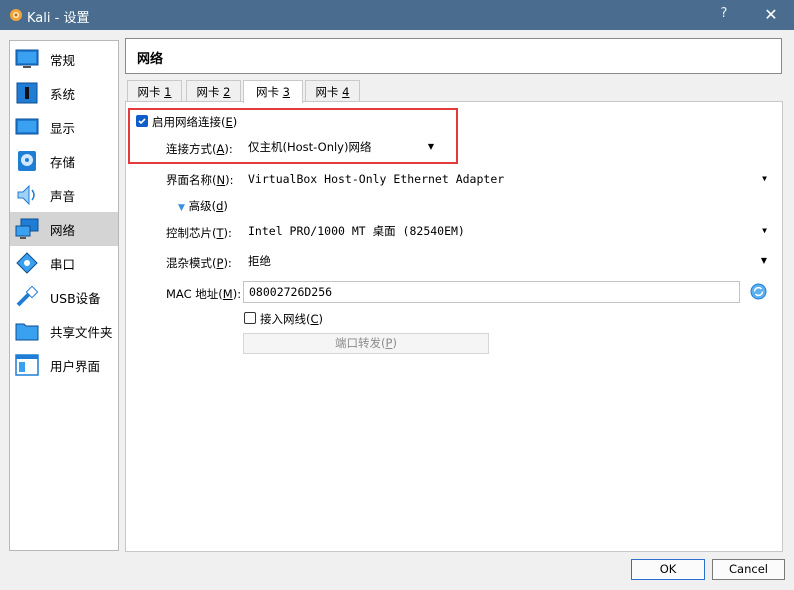 The image size is (794, 590). Describe the element at coordinates (199, 263) in the screenshot. I see `promiscuous-mode-label: 混杂模式(P):` at that location.